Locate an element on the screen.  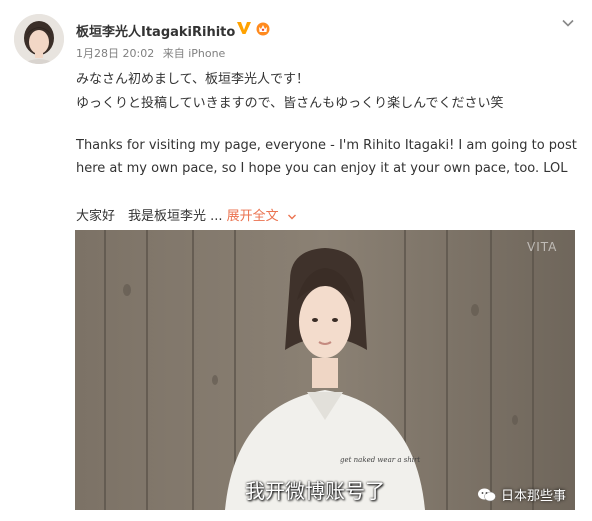
user-badges is located at coordinates (253, 30).